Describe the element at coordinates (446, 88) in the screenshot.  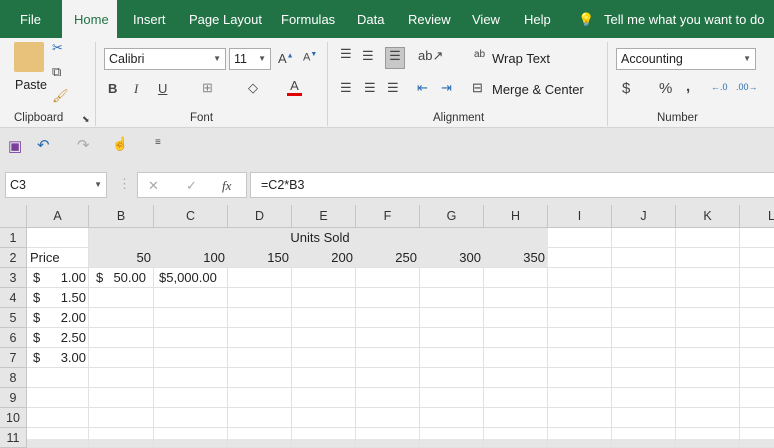
I see `increase-indent-icon: ⇥` at that location.